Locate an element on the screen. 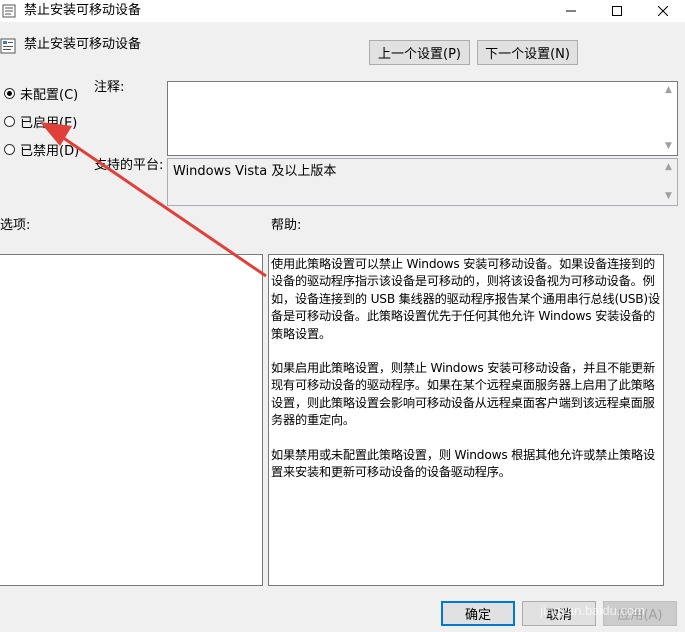  annotation-arrow-line is located at coordinates (164, 206).